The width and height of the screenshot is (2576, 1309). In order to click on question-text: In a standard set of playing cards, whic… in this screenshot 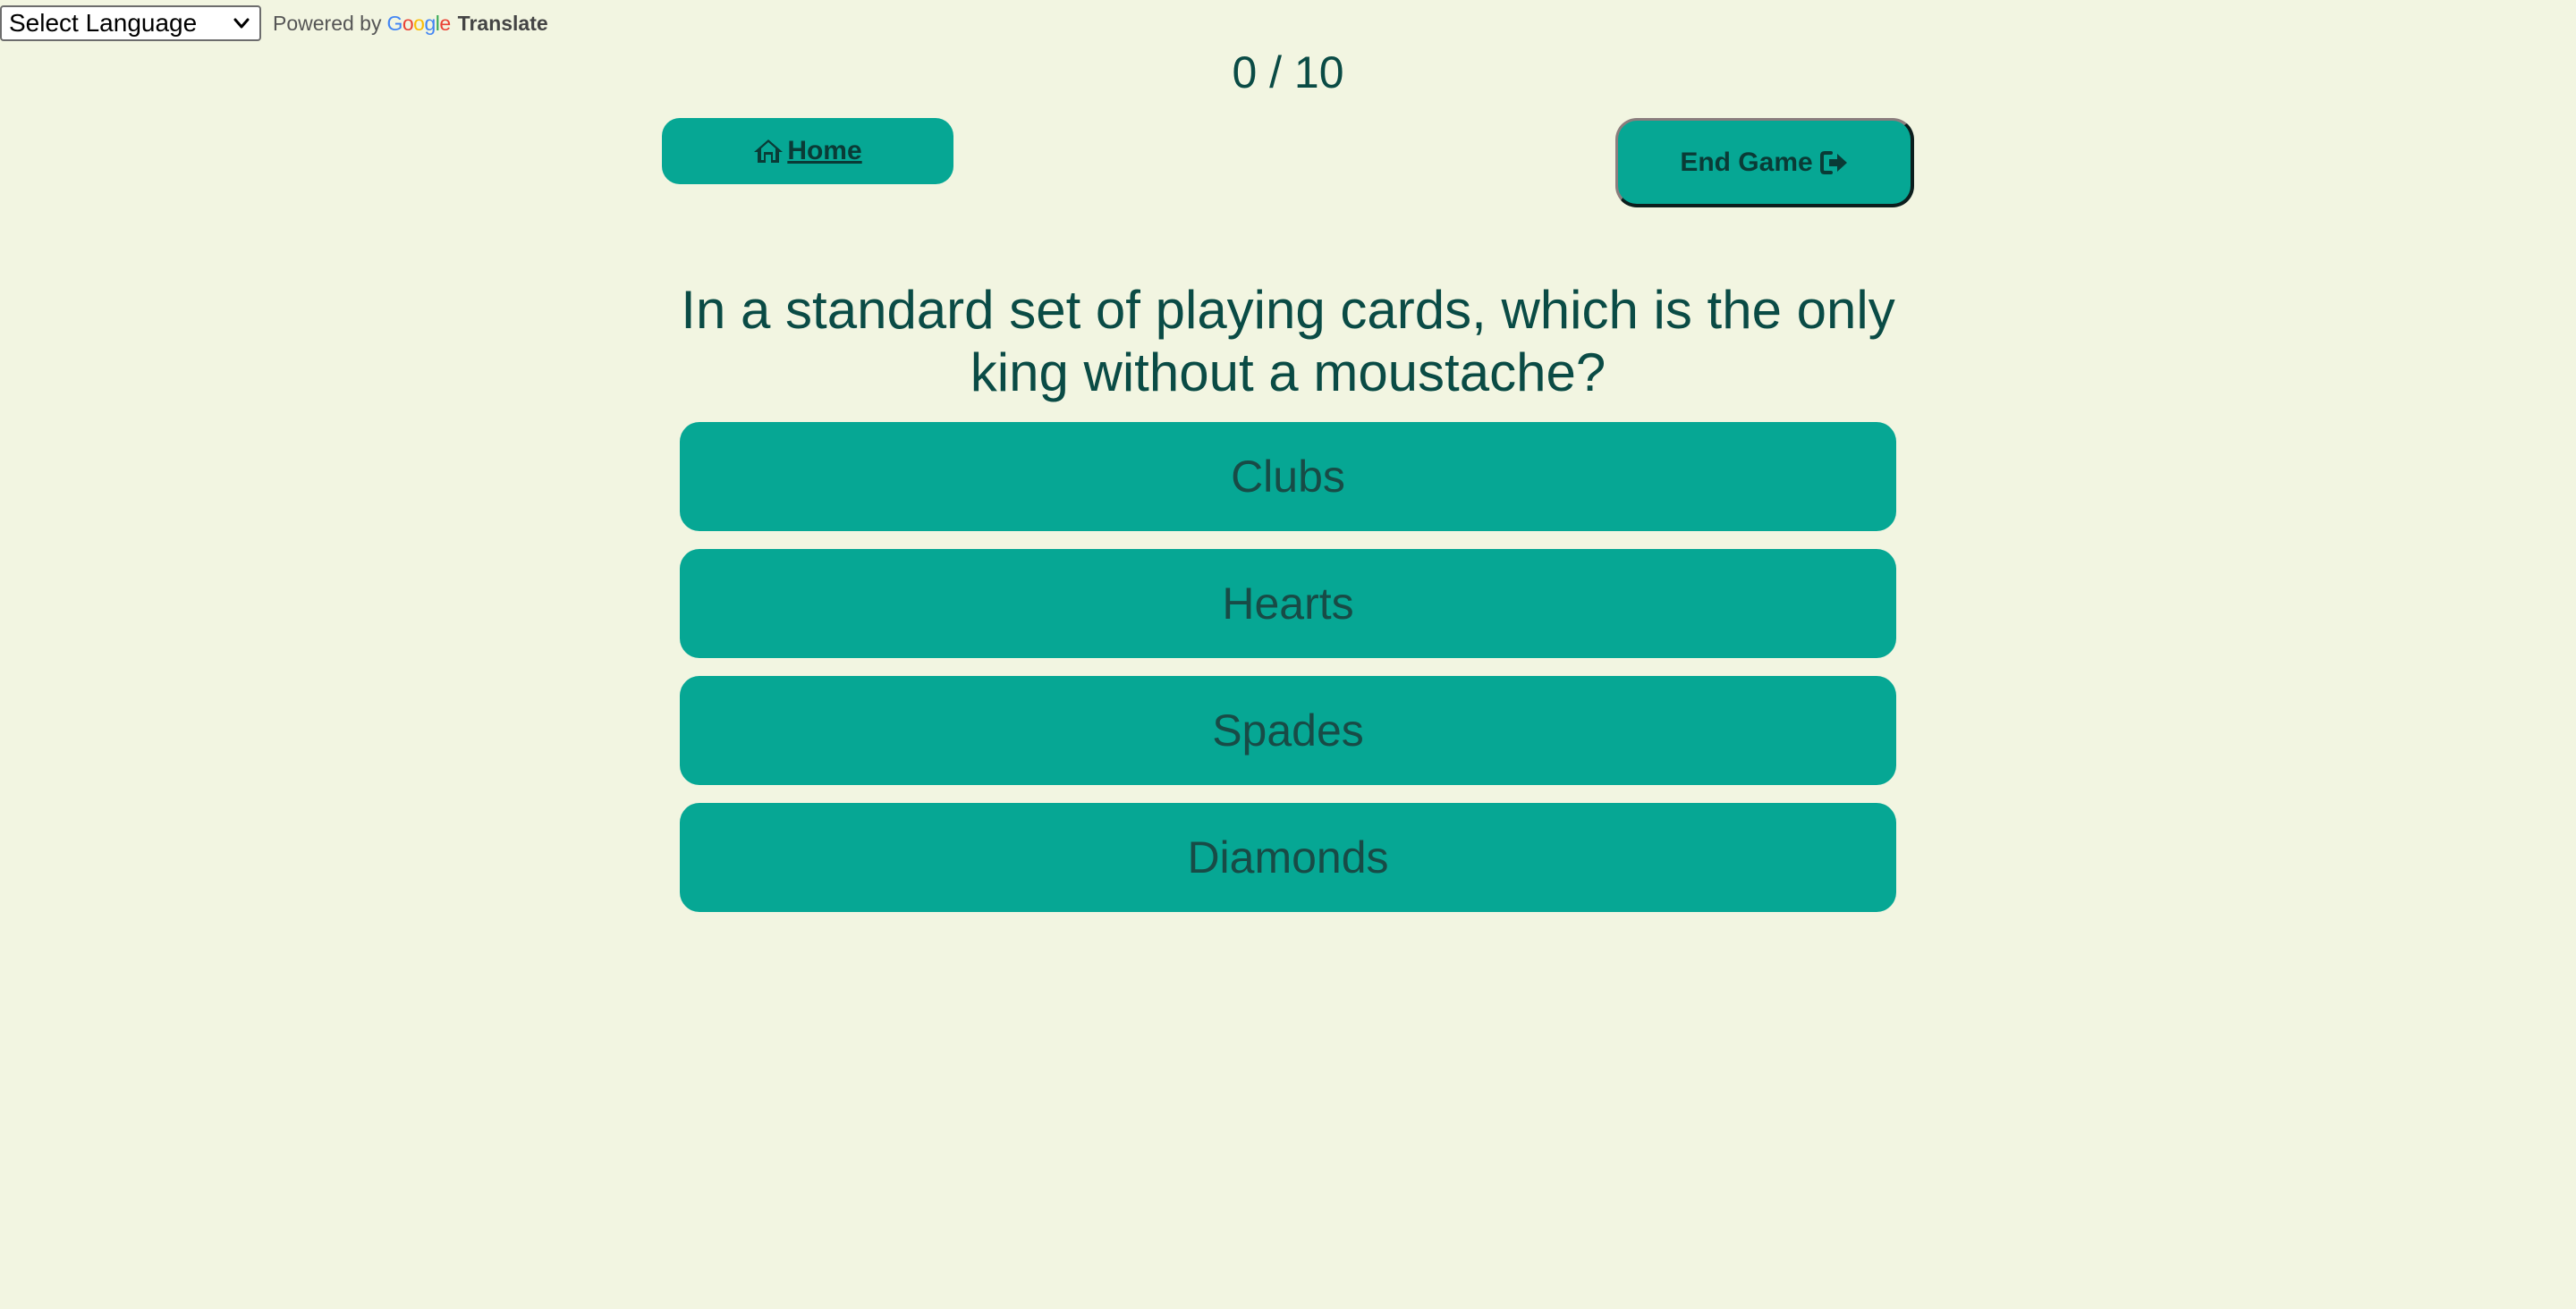, I will do `click(1288, 341)`.